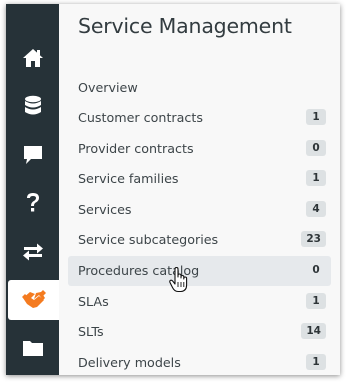 This screenshot has width=349, height=383. I want to click on menu-item-provider-contracts: Provider contracts 0, so click(199, 149).